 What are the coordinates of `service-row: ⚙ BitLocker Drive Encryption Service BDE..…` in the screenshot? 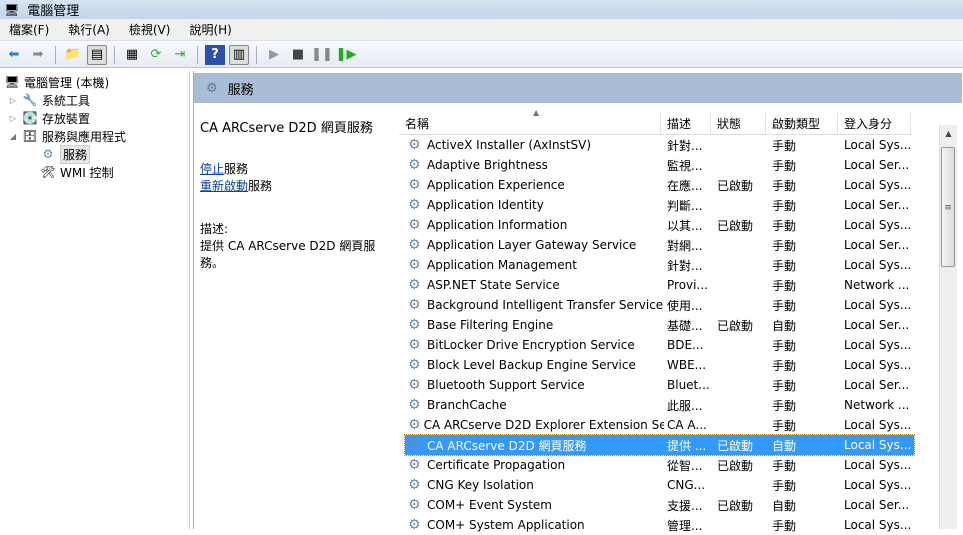 It's located at (659, 345).